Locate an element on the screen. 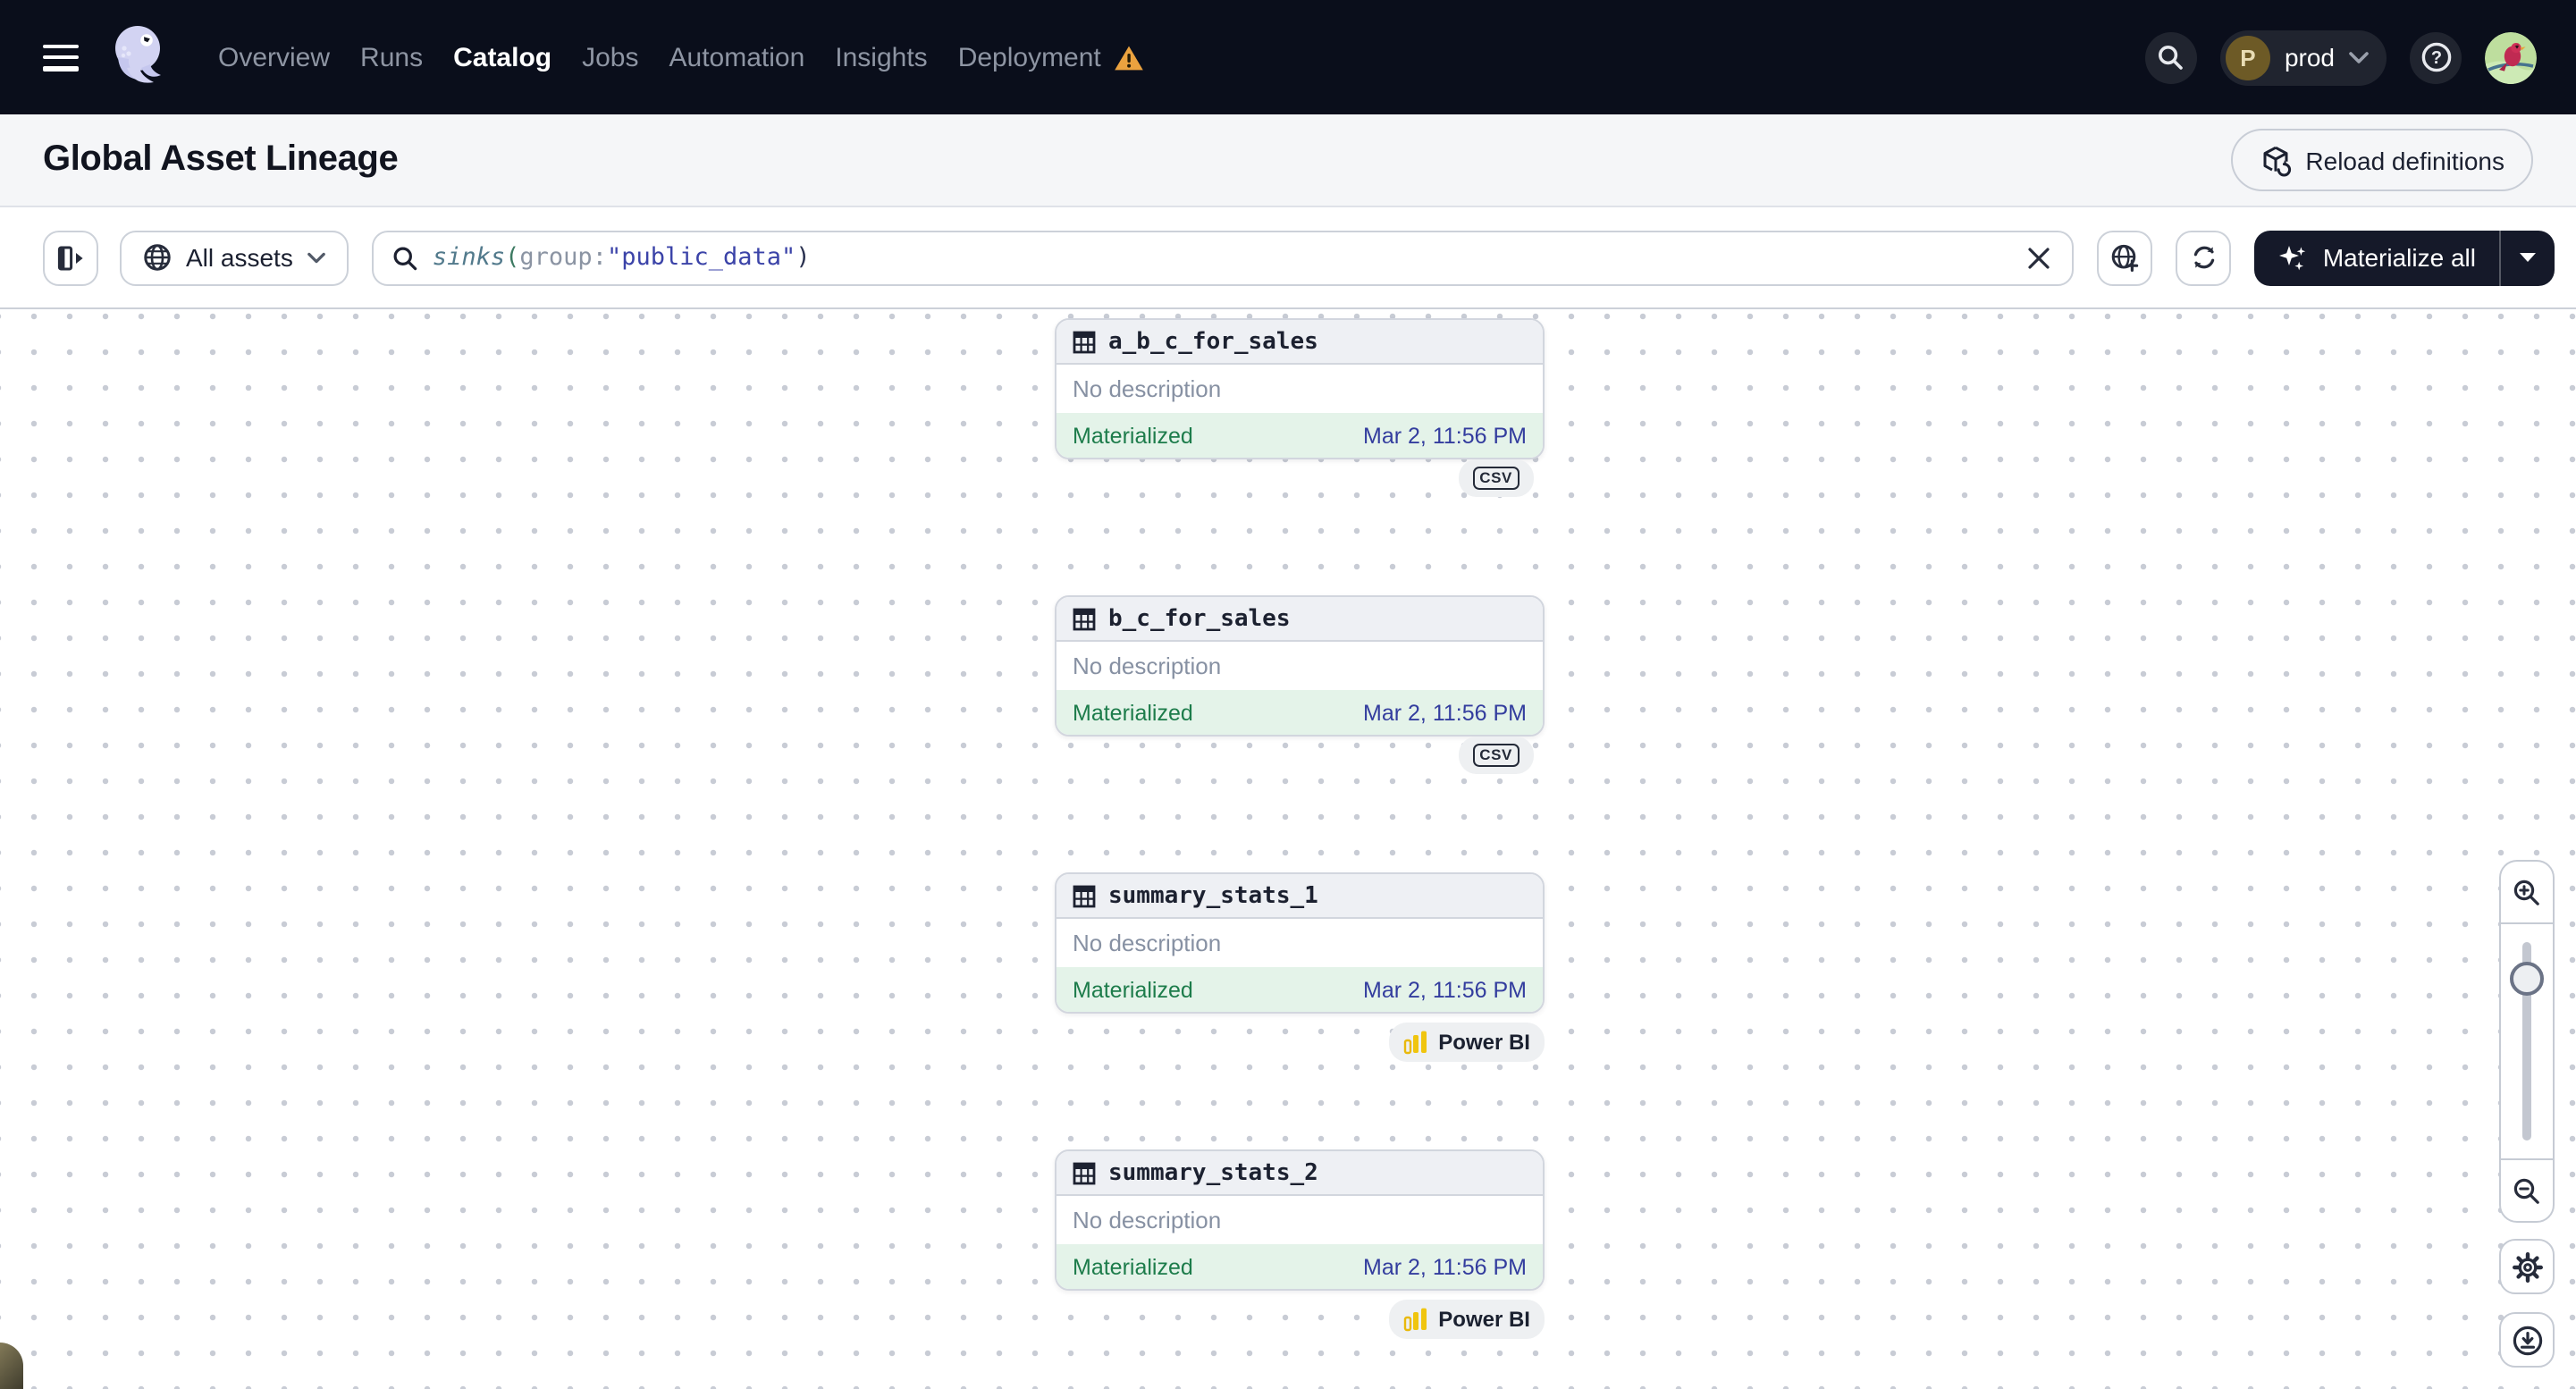 The width and height of the screenshot is (2576, 1389). open-panel-icon is located at coordinates (70, 257).